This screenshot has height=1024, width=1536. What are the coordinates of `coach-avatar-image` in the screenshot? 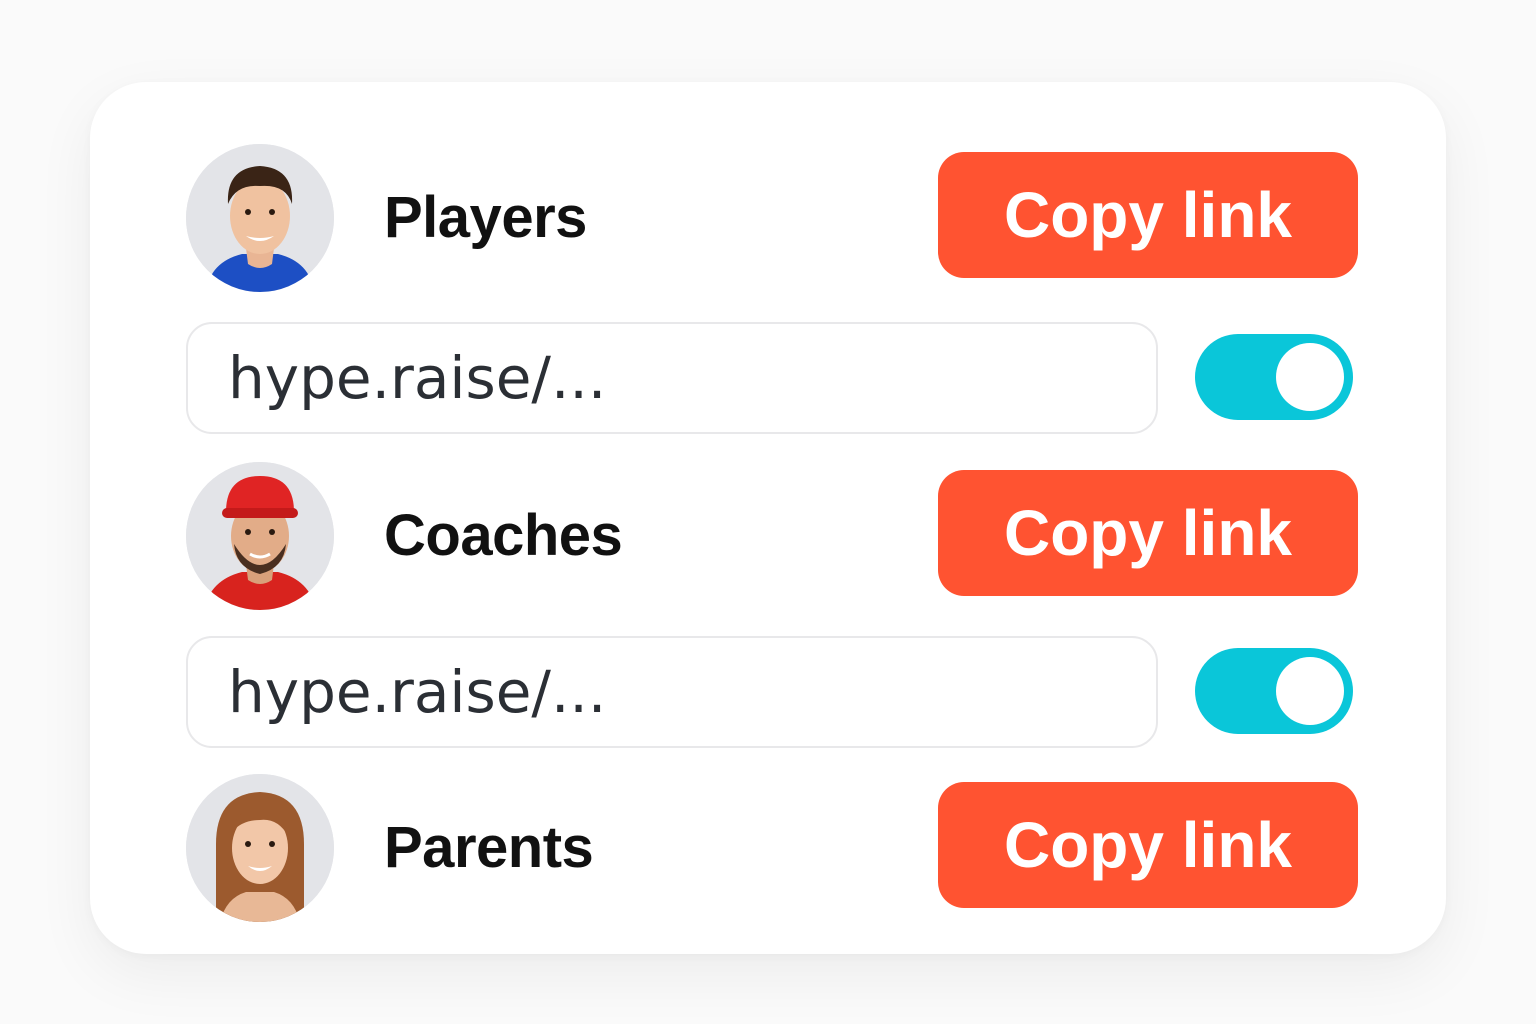 It's located at (260, 536).